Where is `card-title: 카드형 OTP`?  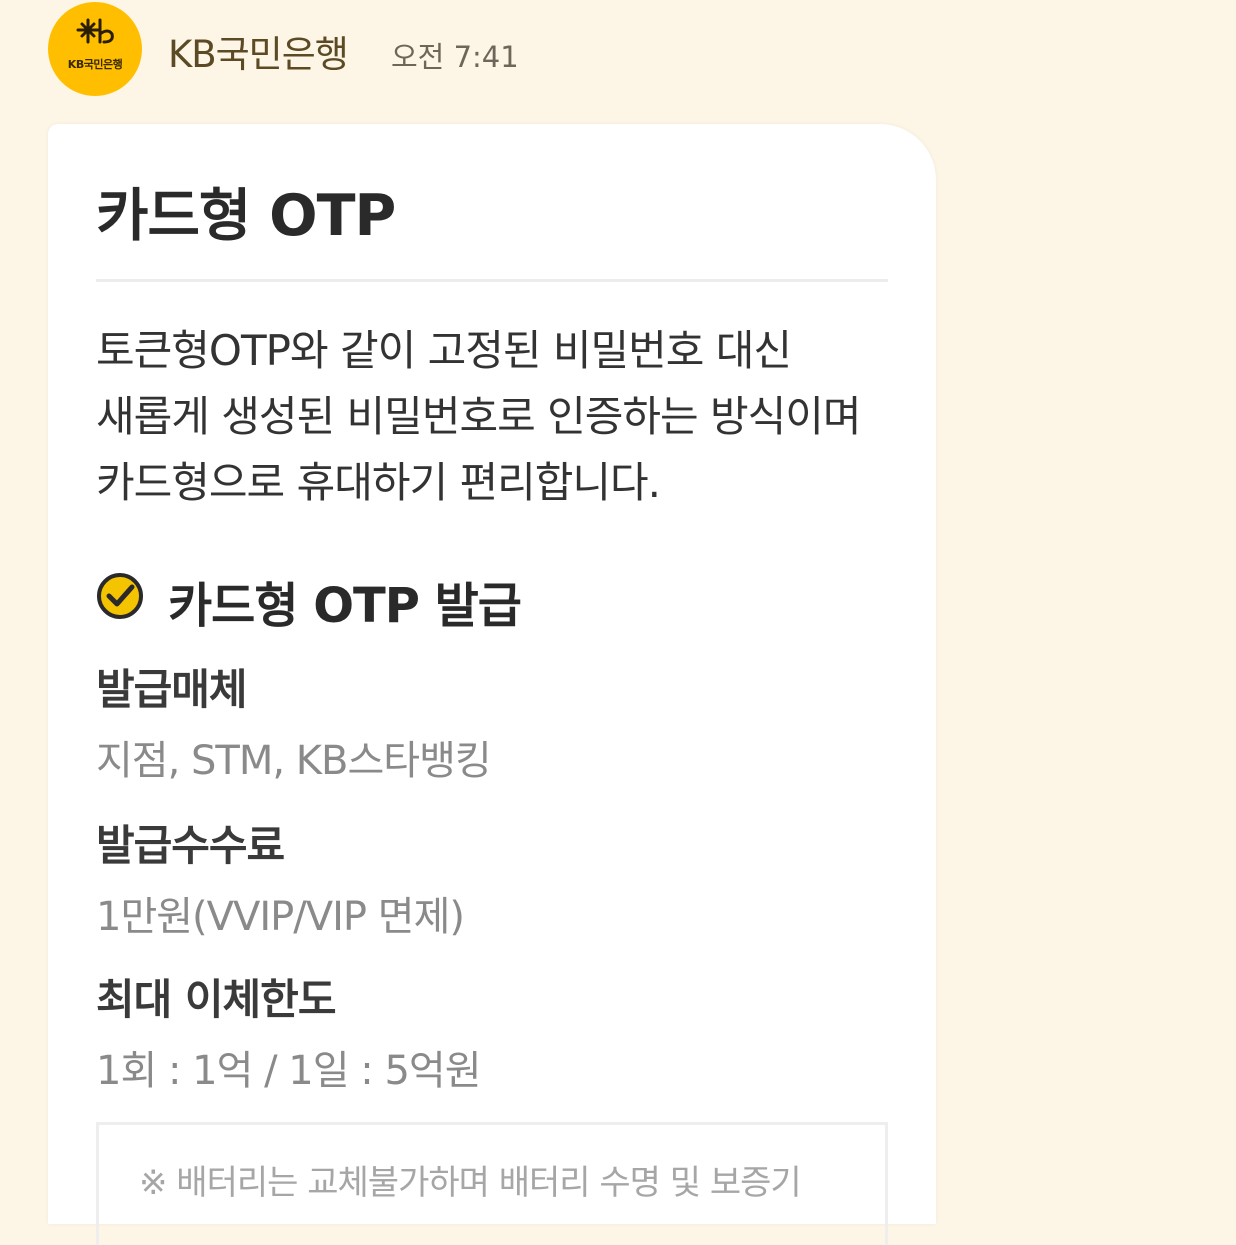 card-title: 카드형 OTP is located at coordinates (246, 216).